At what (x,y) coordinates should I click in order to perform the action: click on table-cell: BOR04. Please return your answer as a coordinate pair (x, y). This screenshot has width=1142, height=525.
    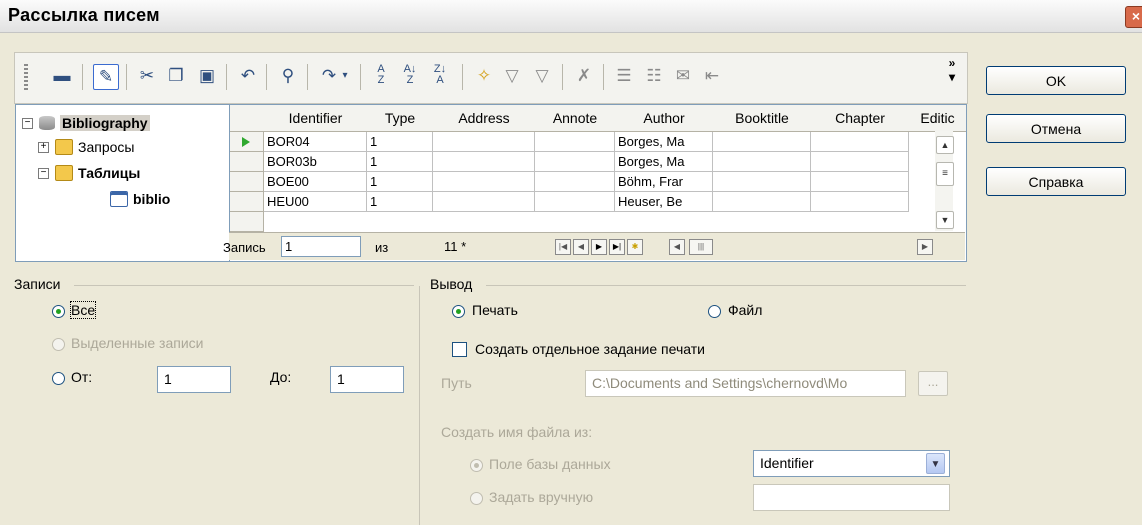
    Looking at the image, I should click on (315, 142).